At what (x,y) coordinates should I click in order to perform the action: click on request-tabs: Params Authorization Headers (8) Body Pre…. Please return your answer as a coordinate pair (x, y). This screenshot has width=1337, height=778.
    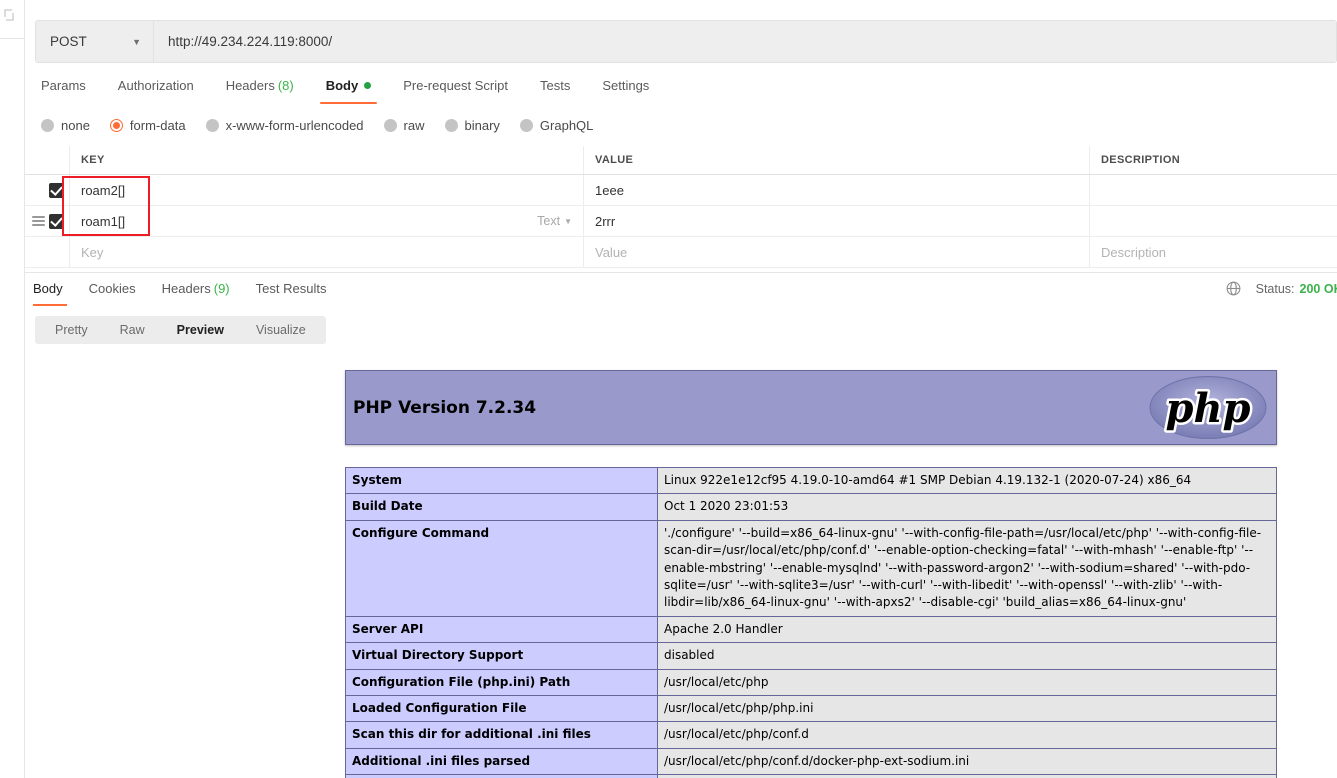
    Looking at the image, I should click on (350, 90).